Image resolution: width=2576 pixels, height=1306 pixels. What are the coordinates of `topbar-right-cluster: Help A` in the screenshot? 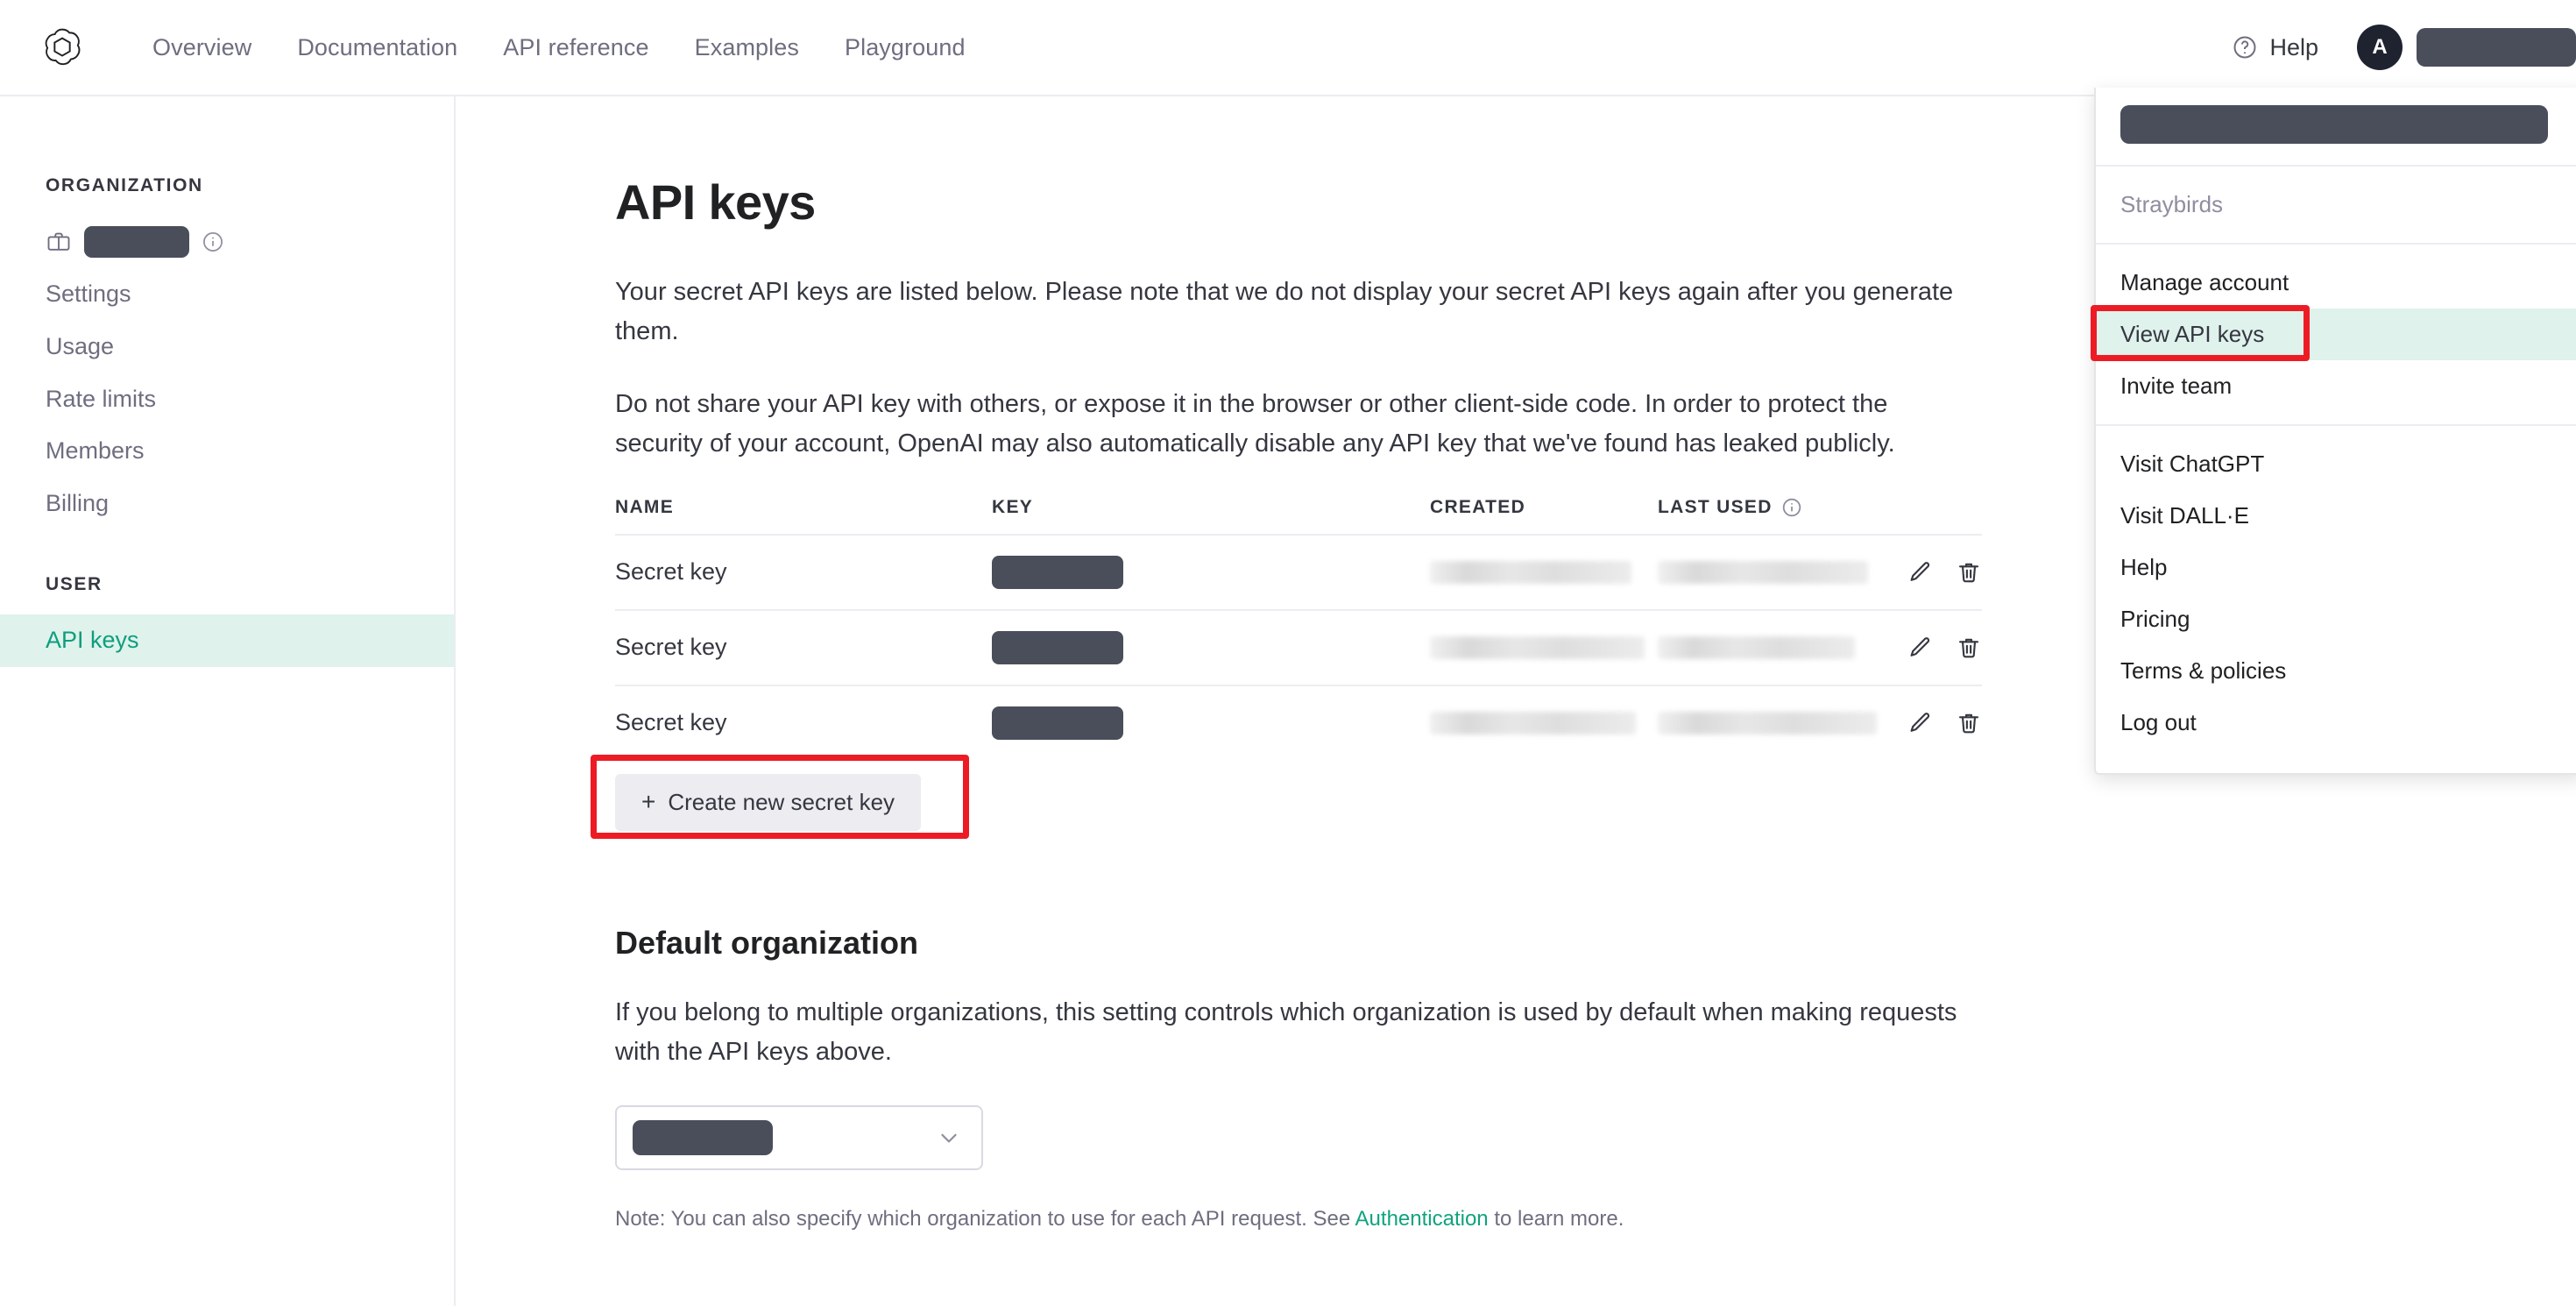 It's located at (2404, 47).